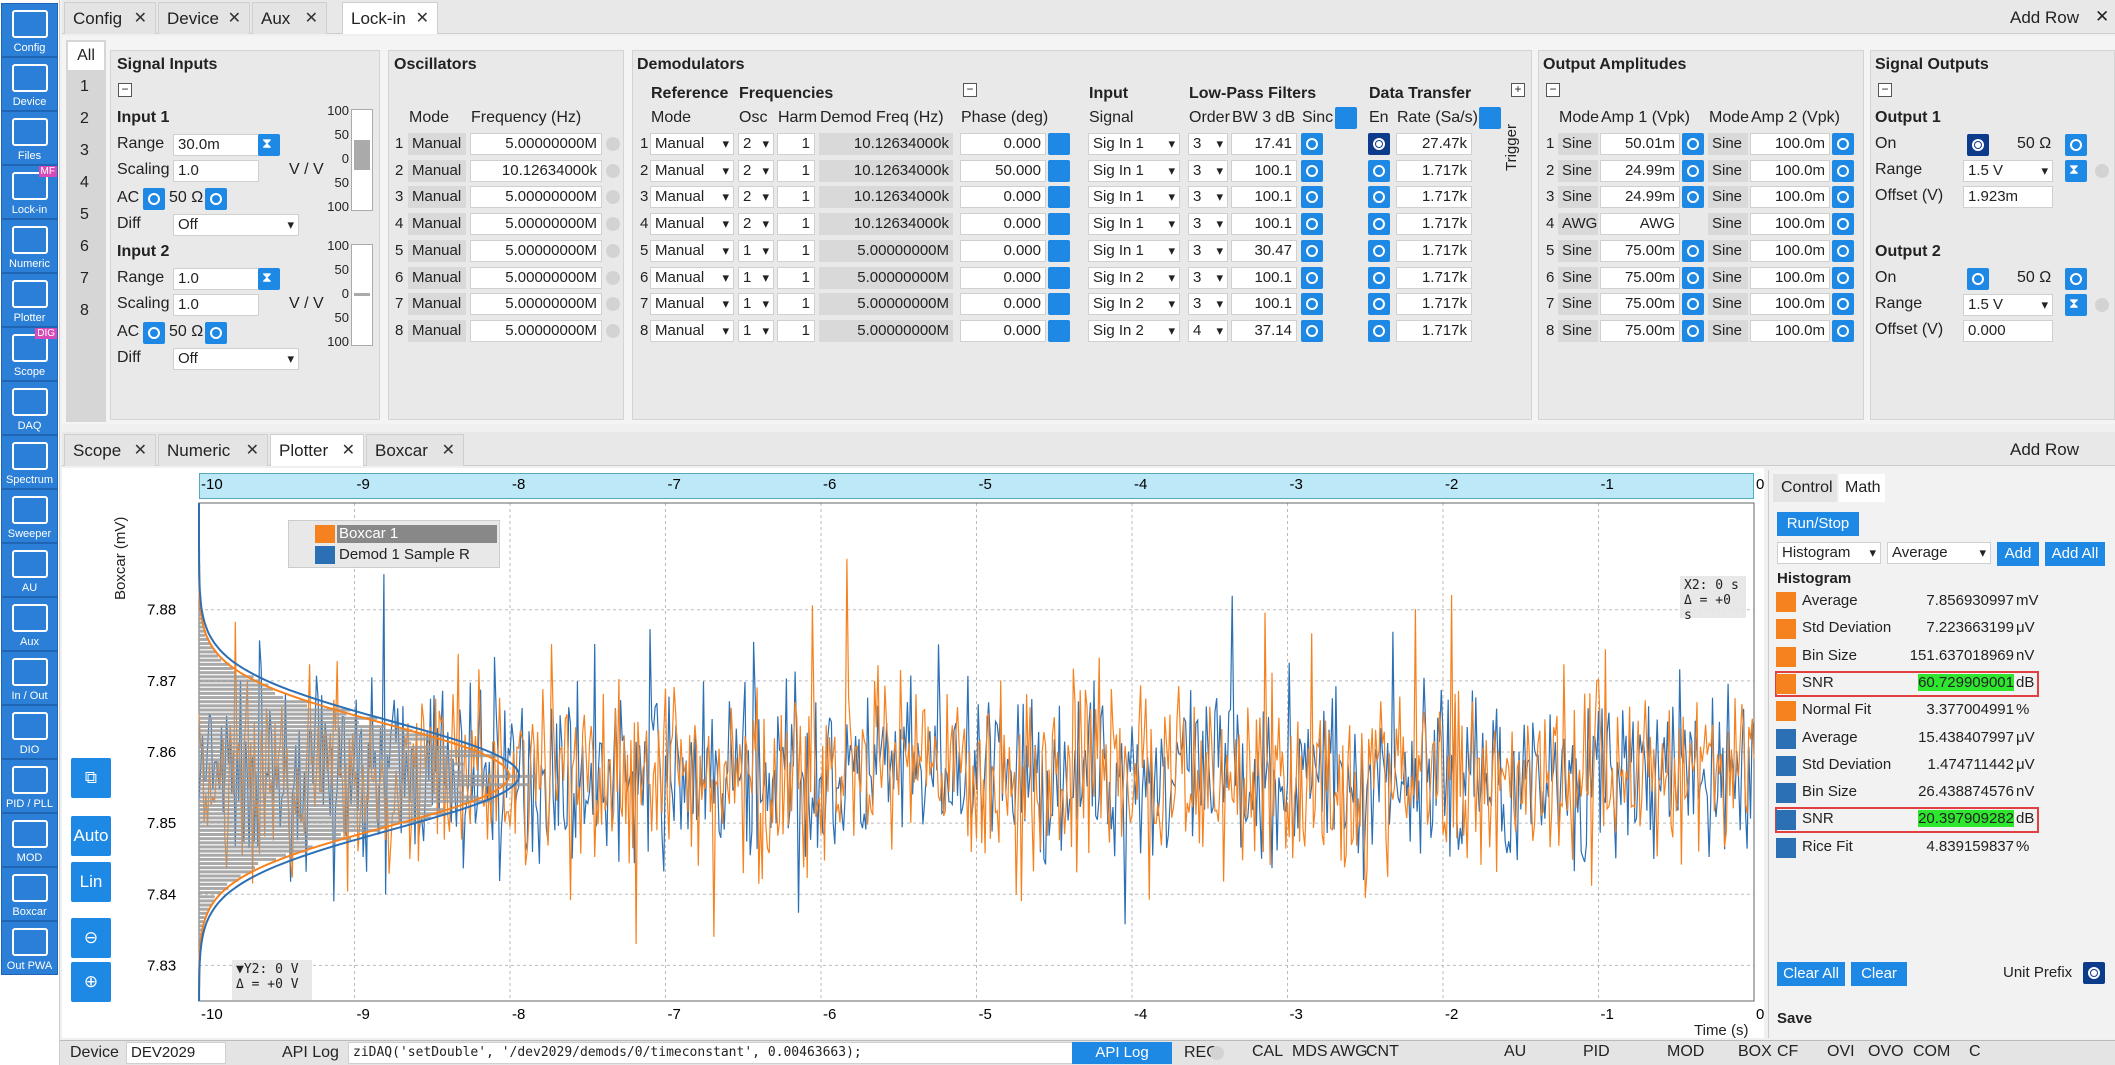  Describe the element at coordinates (1790, 197) in the screenshot. I see `amp2-field: 100.0m` at that location.